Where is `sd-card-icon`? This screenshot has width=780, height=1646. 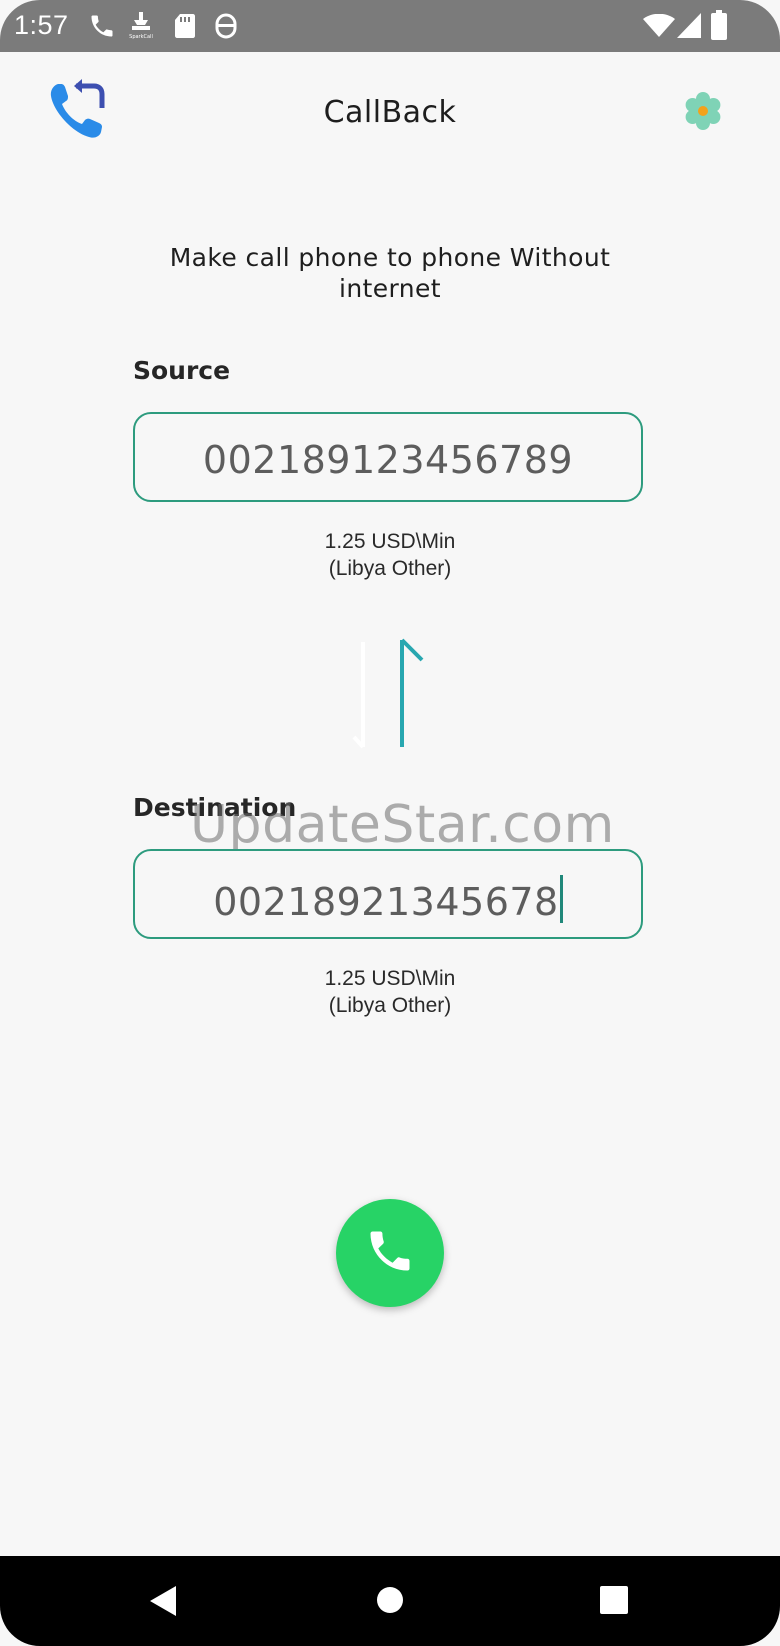
sd-card-icon is located at coordinates (185, 28).